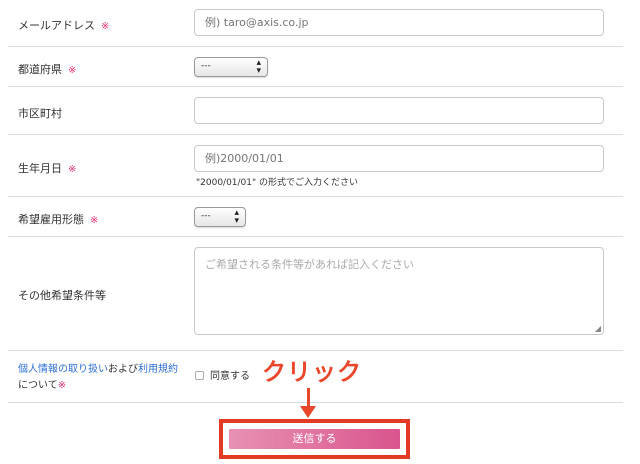 This screenshot has width=640, height=464. I want to click on agree-label: 同意する, so click(230, 374).